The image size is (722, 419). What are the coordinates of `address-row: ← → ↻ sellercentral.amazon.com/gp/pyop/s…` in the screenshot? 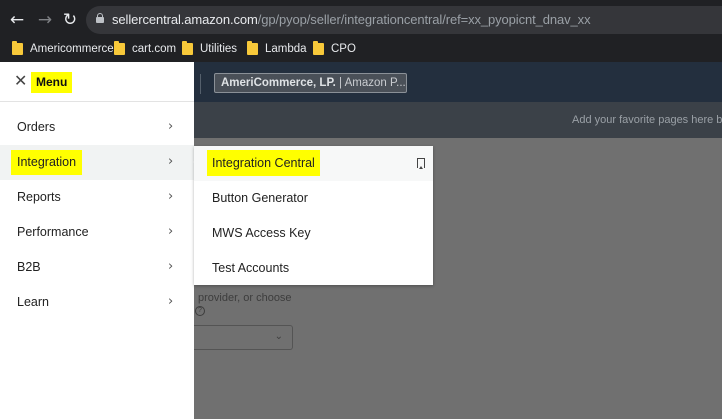 It's located at (361, 20).